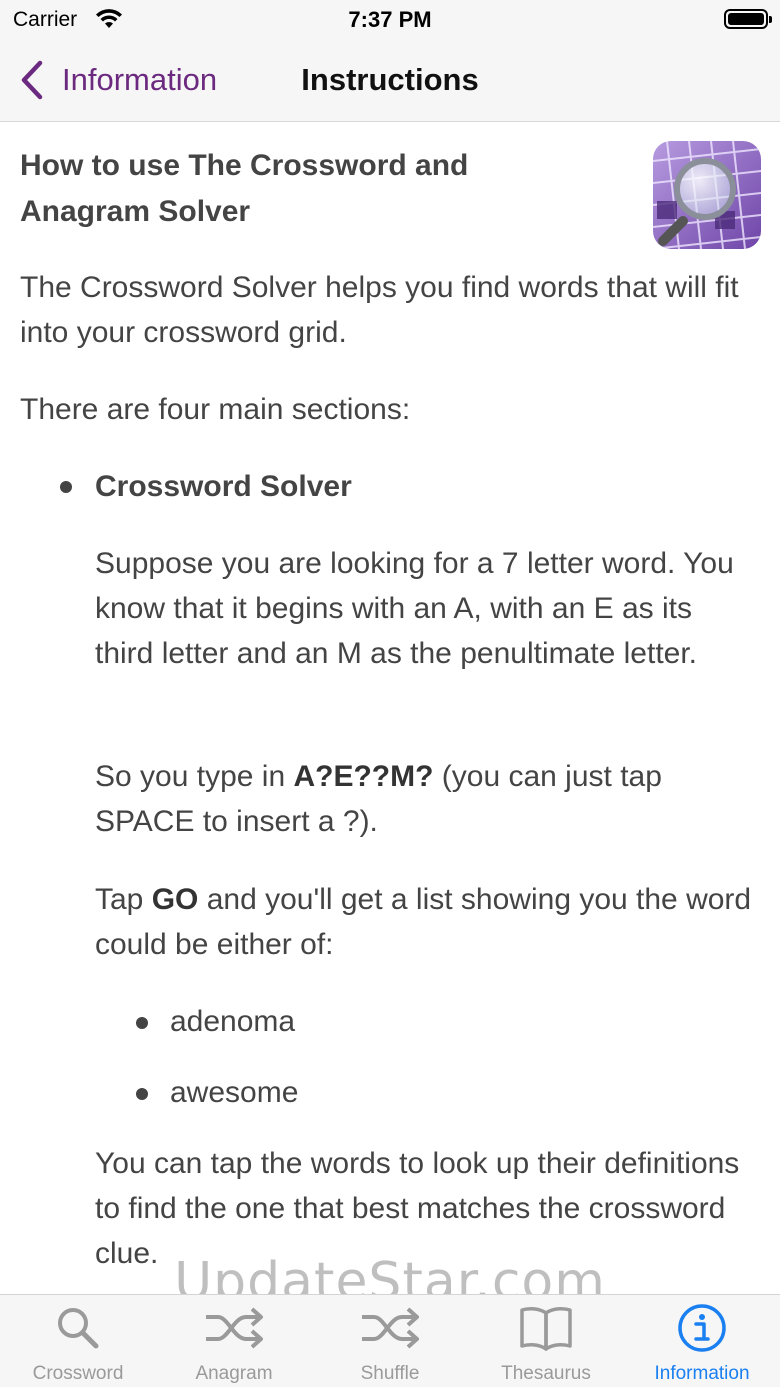 The height and width of the screenshot is (1387, 780). Describe the element at coordinates (194, 776) in the screenshot. I see `type-in-text: So you type in` at that location.